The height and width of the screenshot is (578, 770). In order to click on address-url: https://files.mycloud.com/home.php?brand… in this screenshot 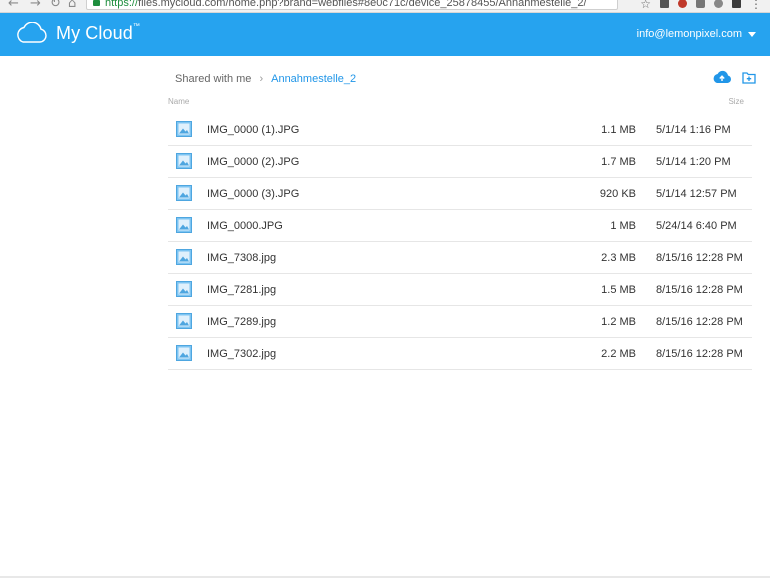, I will do `click(346, 4)`.